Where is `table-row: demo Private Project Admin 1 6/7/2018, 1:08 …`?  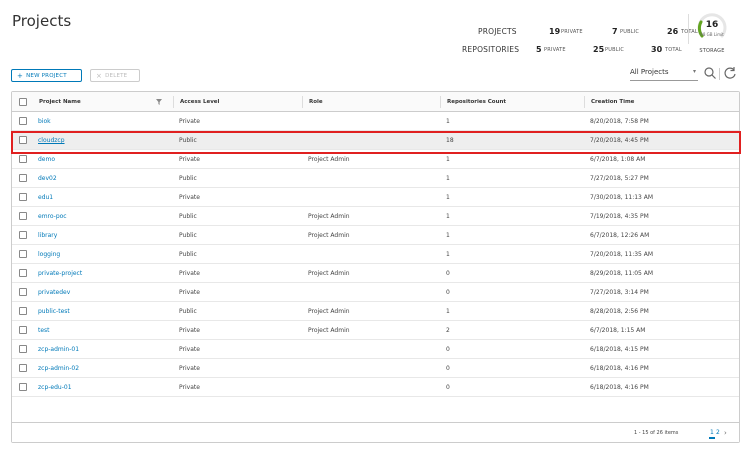 table-row: demo Private Project Admin 1 6/7/2018, 1:08 … is located at coordinates (375, 159).